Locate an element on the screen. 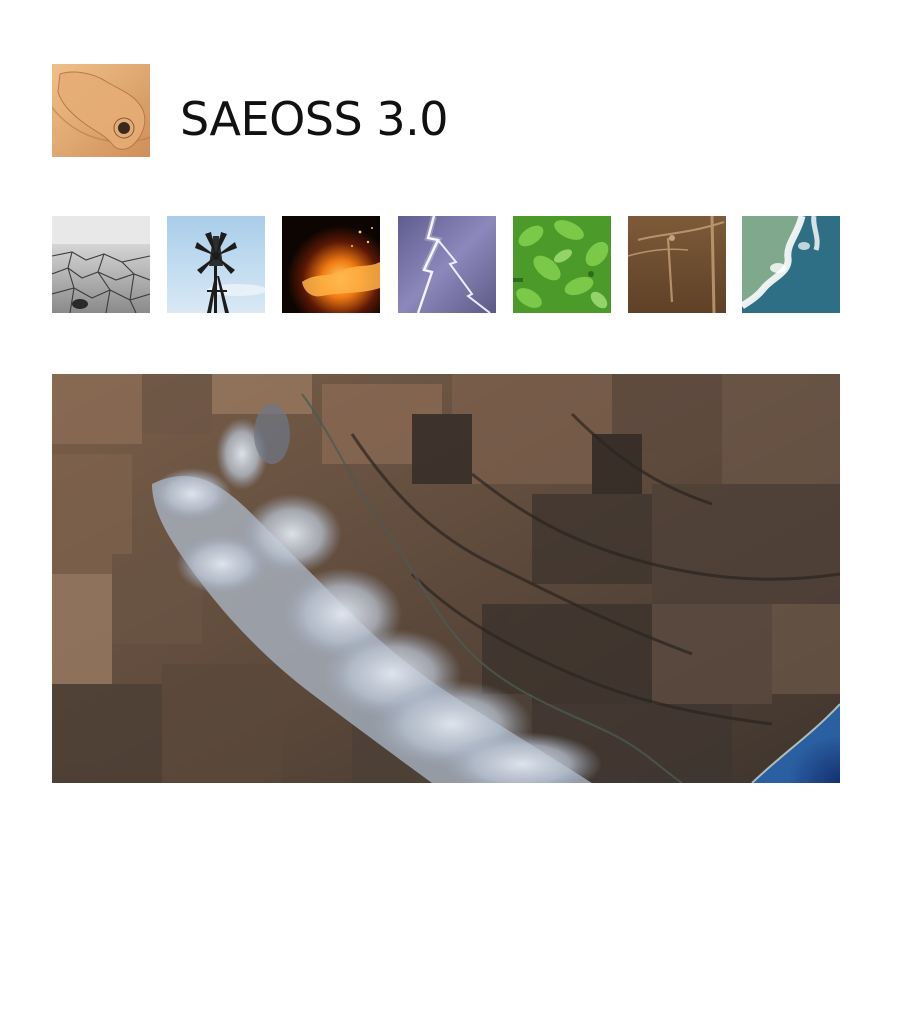 This screenshot has width=914, height=1036. windpump-icon is located at coordinates (216, 264).